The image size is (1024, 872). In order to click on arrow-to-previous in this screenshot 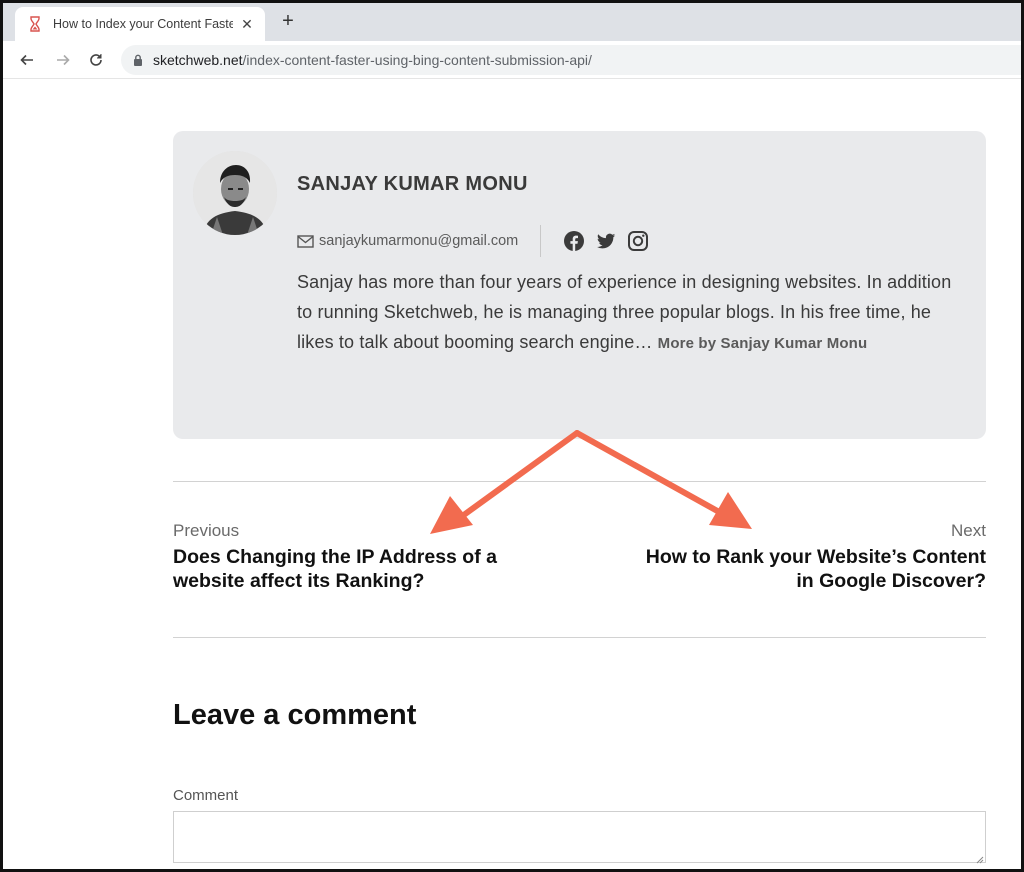, I will do `click(505, 482)`.